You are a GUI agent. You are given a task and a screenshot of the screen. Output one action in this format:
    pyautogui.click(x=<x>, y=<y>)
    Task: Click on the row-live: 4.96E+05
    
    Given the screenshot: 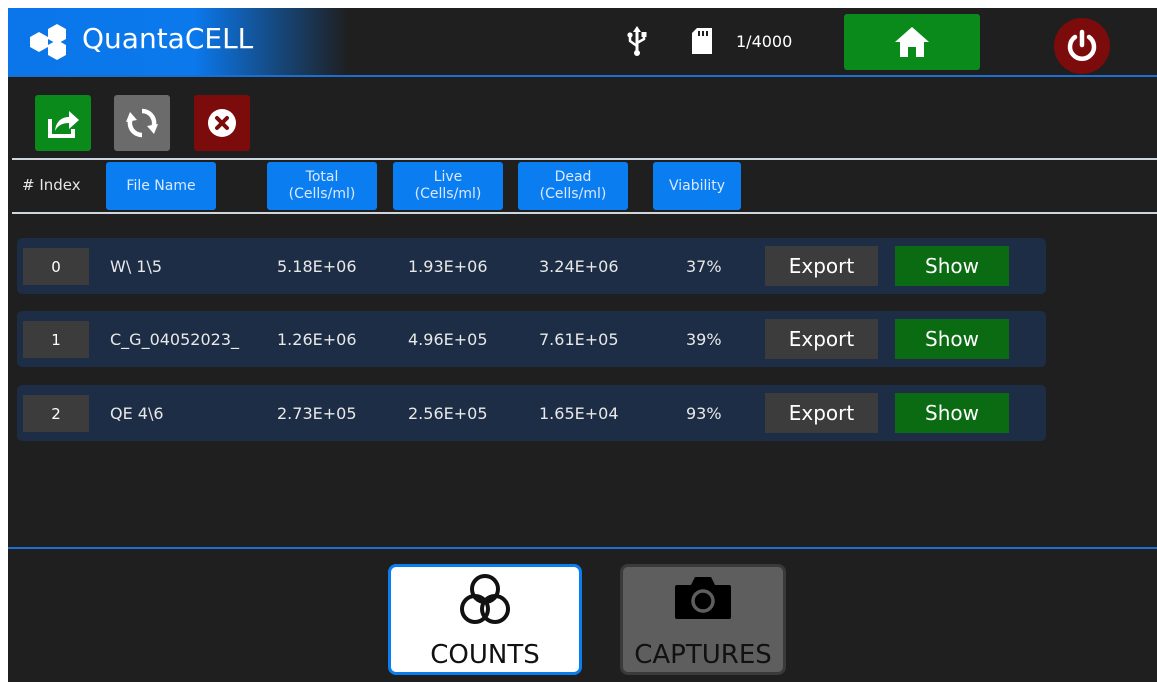 What is the action you would take?
    pyautogui.click(x=448, y=339)
    